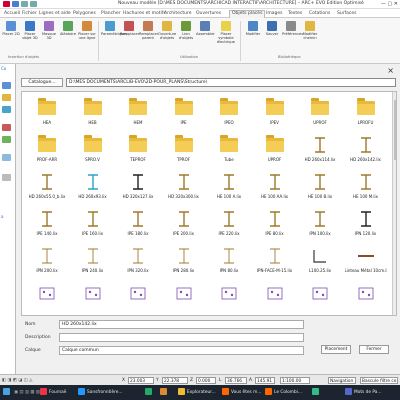 The width and height of the screenshot is (400, 400). I want to click on object-item: IPN 120.lix, so click(366, 223).